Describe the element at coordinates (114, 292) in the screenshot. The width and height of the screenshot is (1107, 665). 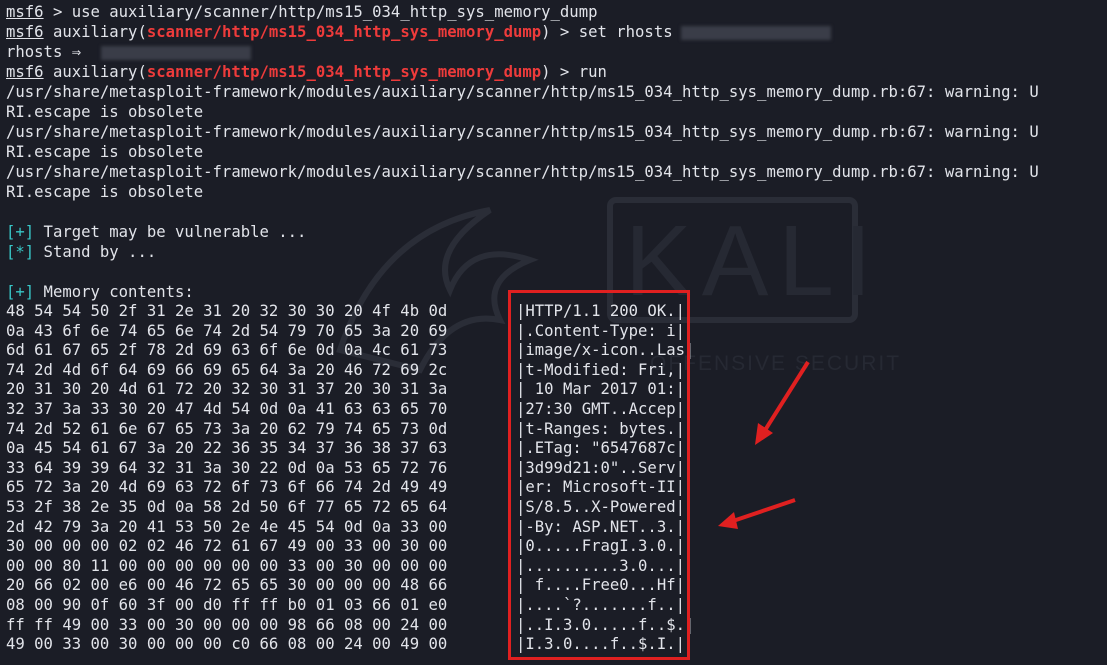
I see `status-text: Memory contents:` at that location.